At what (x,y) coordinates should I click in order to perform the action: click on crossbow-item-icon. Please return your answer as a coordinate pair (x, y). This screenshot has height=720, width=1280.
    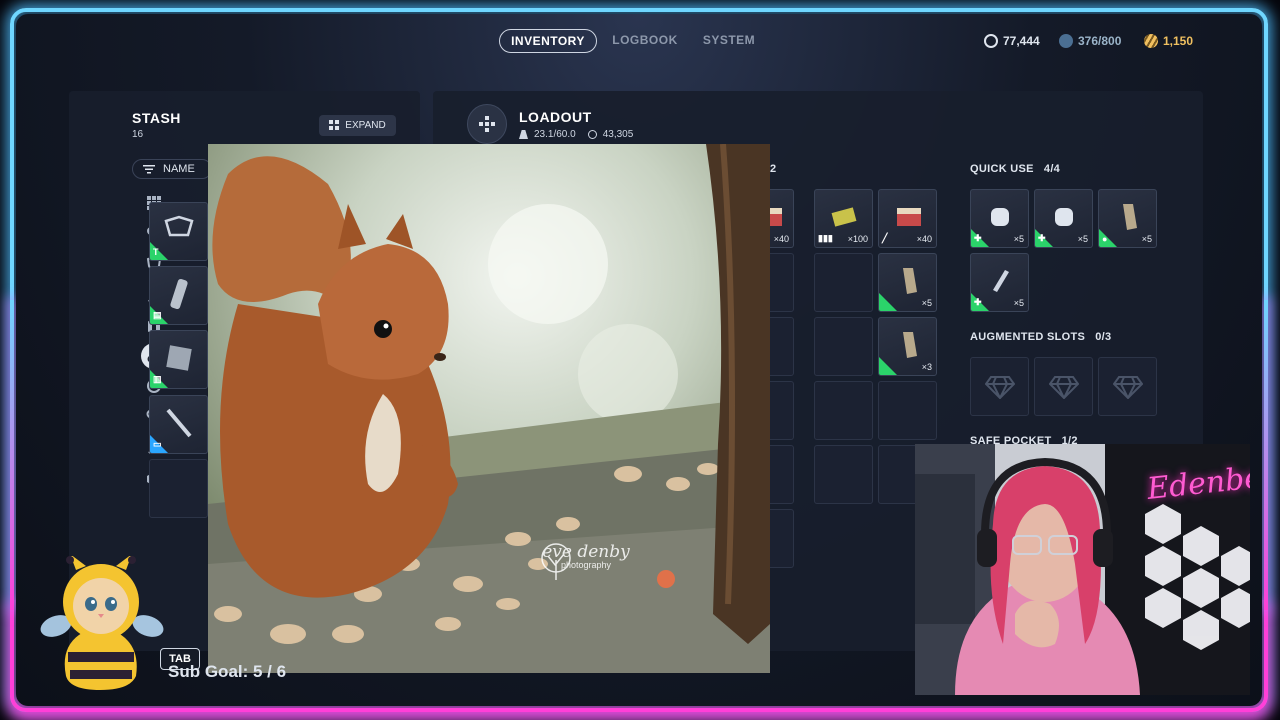
    Looking at the image, I should click on (179, 226).